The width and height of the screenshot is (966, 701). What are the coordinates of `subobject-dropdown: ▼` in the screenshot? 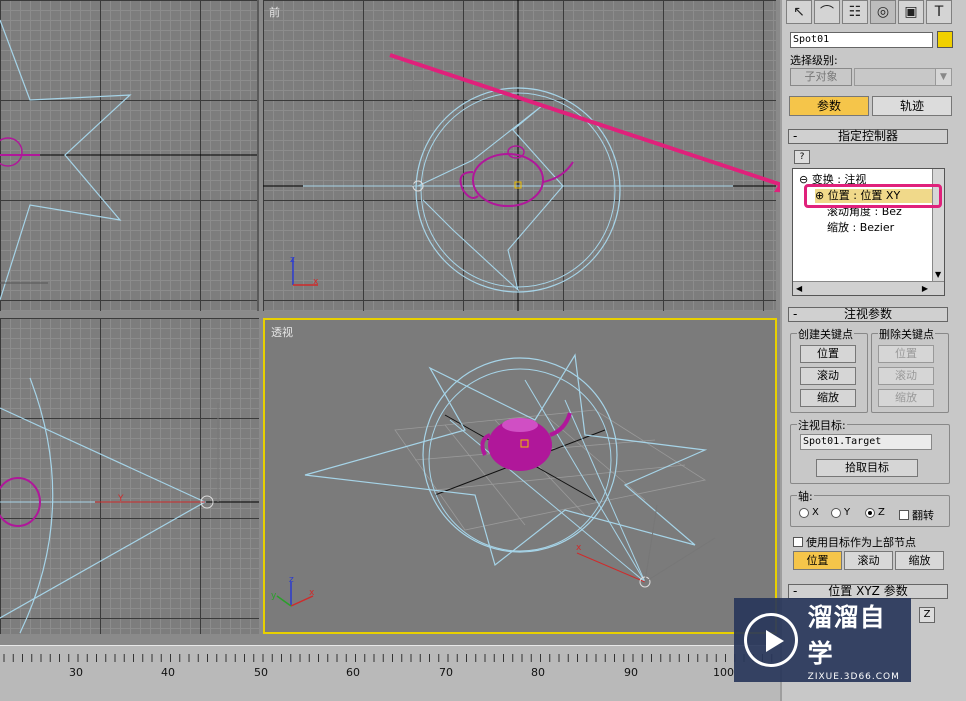 It's located at (903, 77).